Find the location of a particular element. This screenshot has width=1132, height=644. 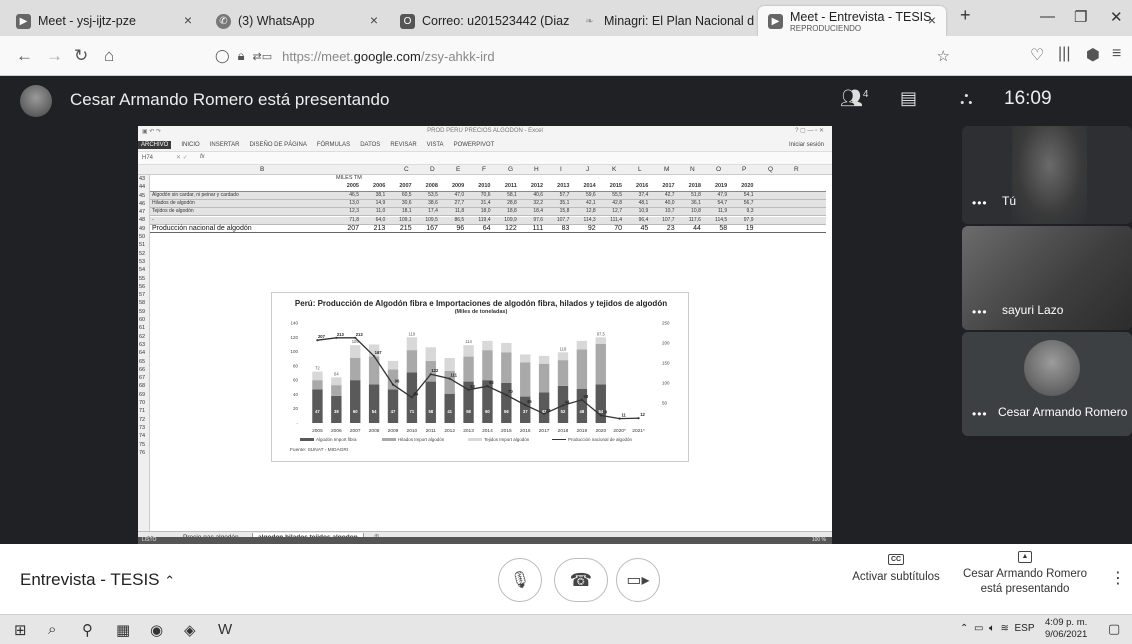

table-cell: 97,9 is located at coordinates (741, 220).